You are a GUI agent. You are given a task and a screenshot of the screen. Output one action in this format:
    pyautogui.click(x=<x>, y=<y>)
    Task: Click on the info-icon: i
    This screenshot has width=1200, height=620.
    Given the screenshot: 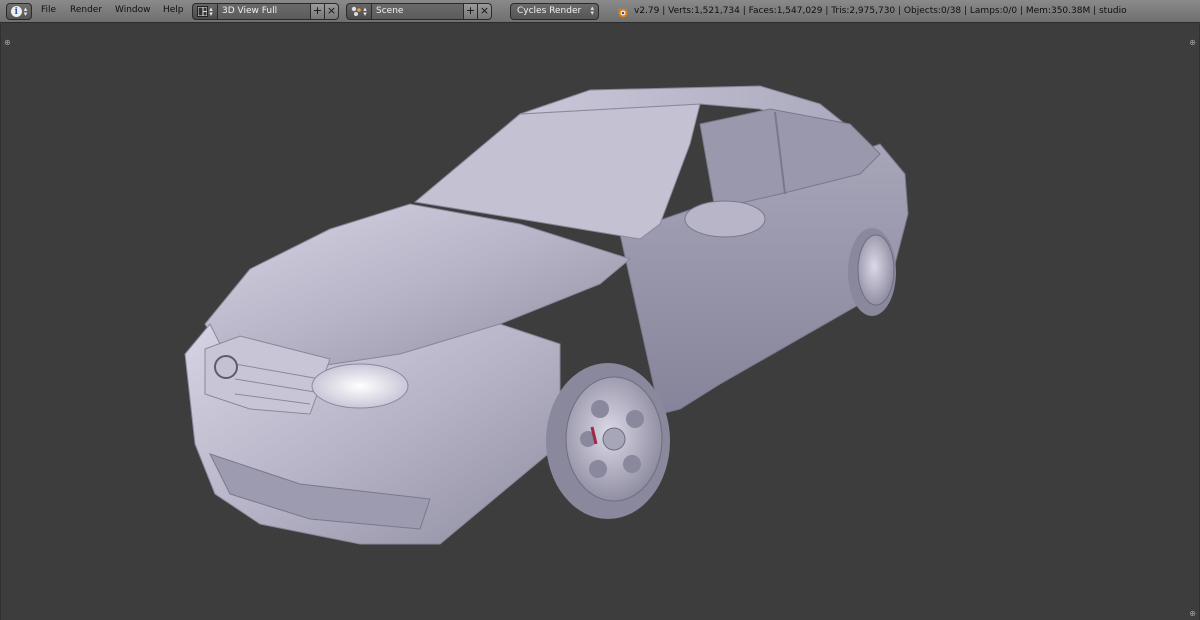 What is the action you would take?
    pyautogui.click(x=16, y=11)
    